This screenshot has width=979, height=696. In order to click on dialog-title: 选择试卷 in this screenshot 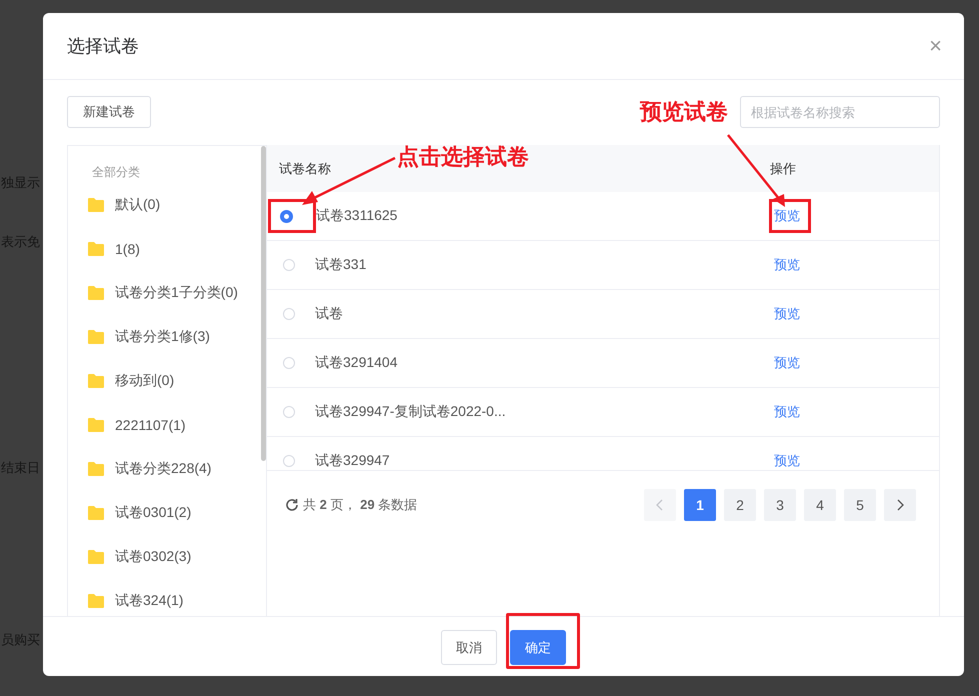, I will do `click(103, 46)`.